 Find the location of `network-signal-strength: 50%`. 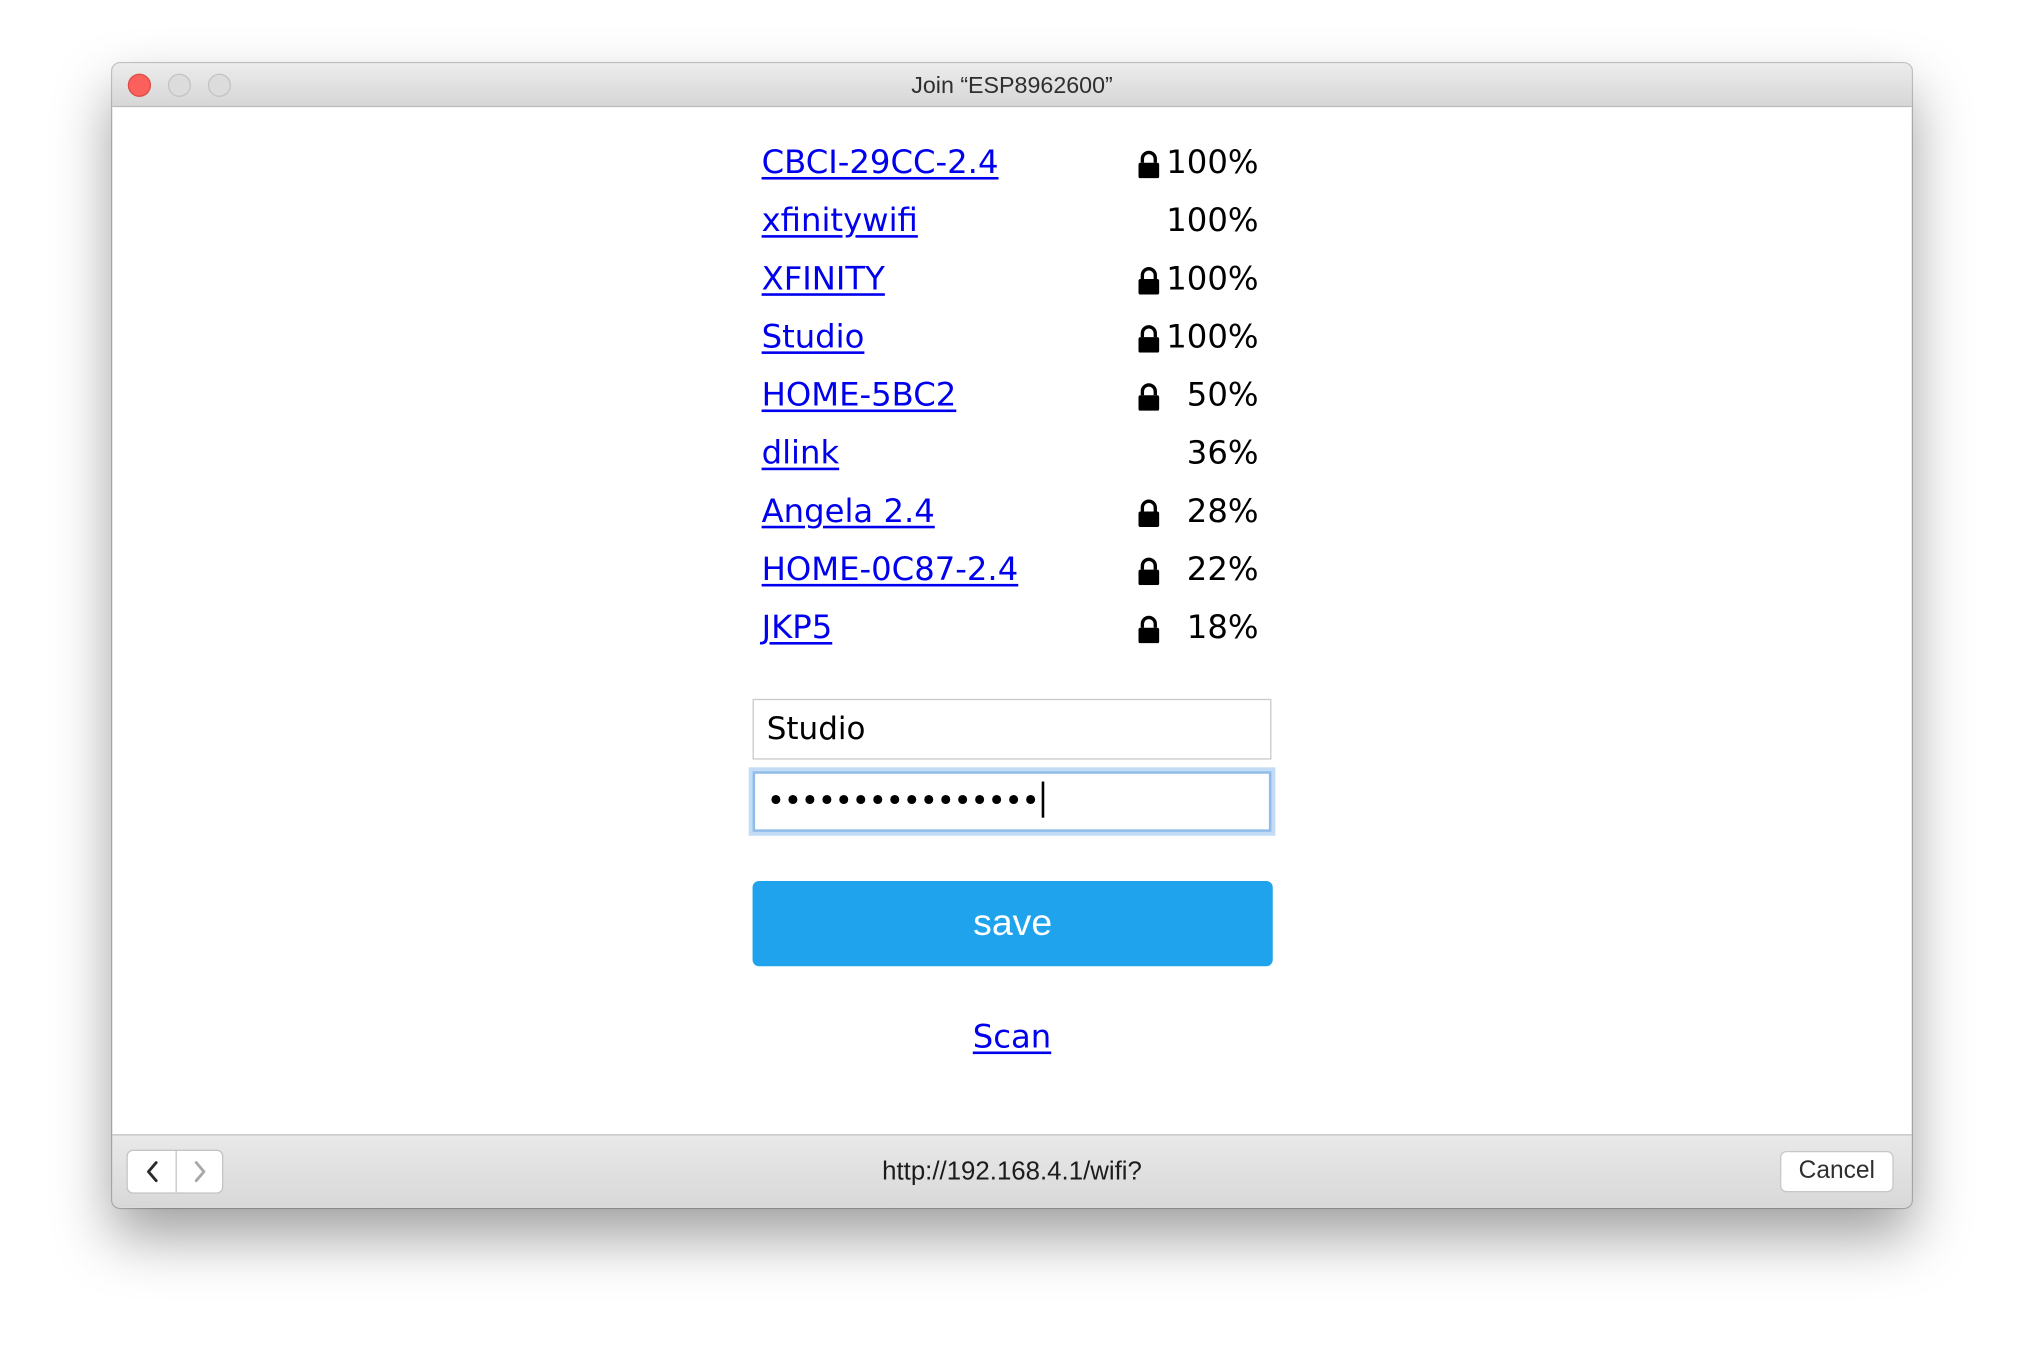

network-signal-strength: 50% is located at coordinates (1222, 394).